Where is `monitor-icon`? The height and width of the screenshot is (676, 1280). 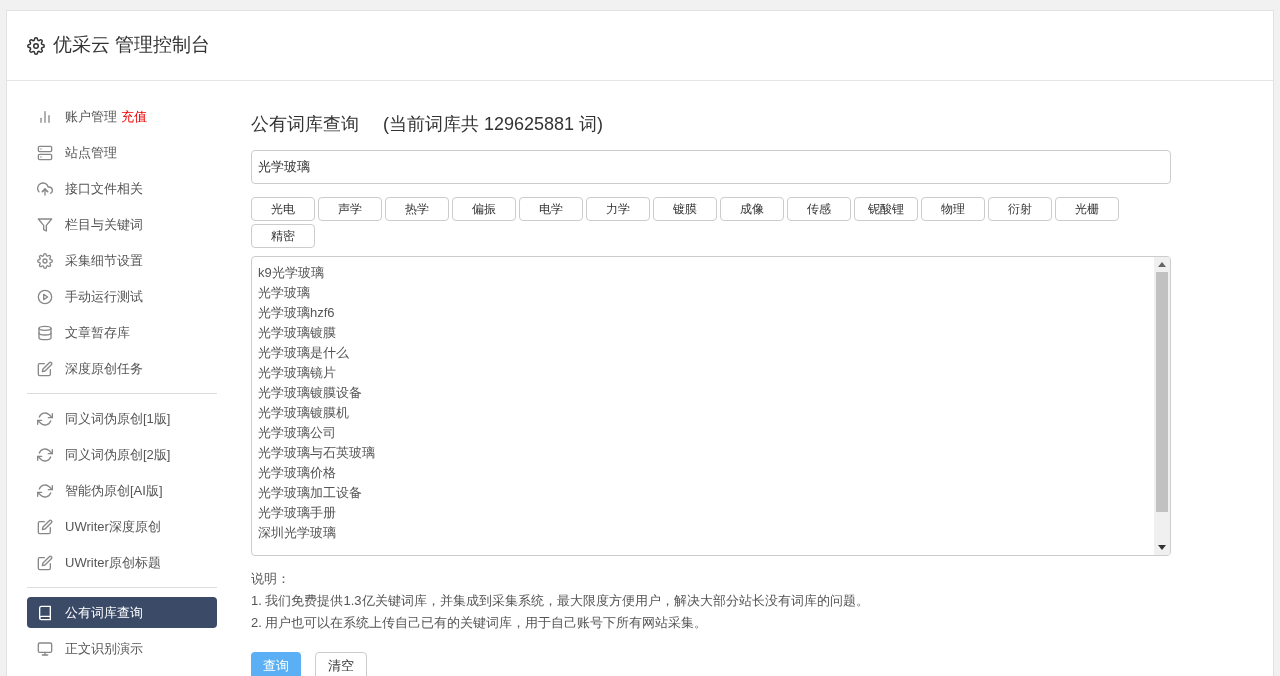 monitor-icon is located at coordinates (45, 648).